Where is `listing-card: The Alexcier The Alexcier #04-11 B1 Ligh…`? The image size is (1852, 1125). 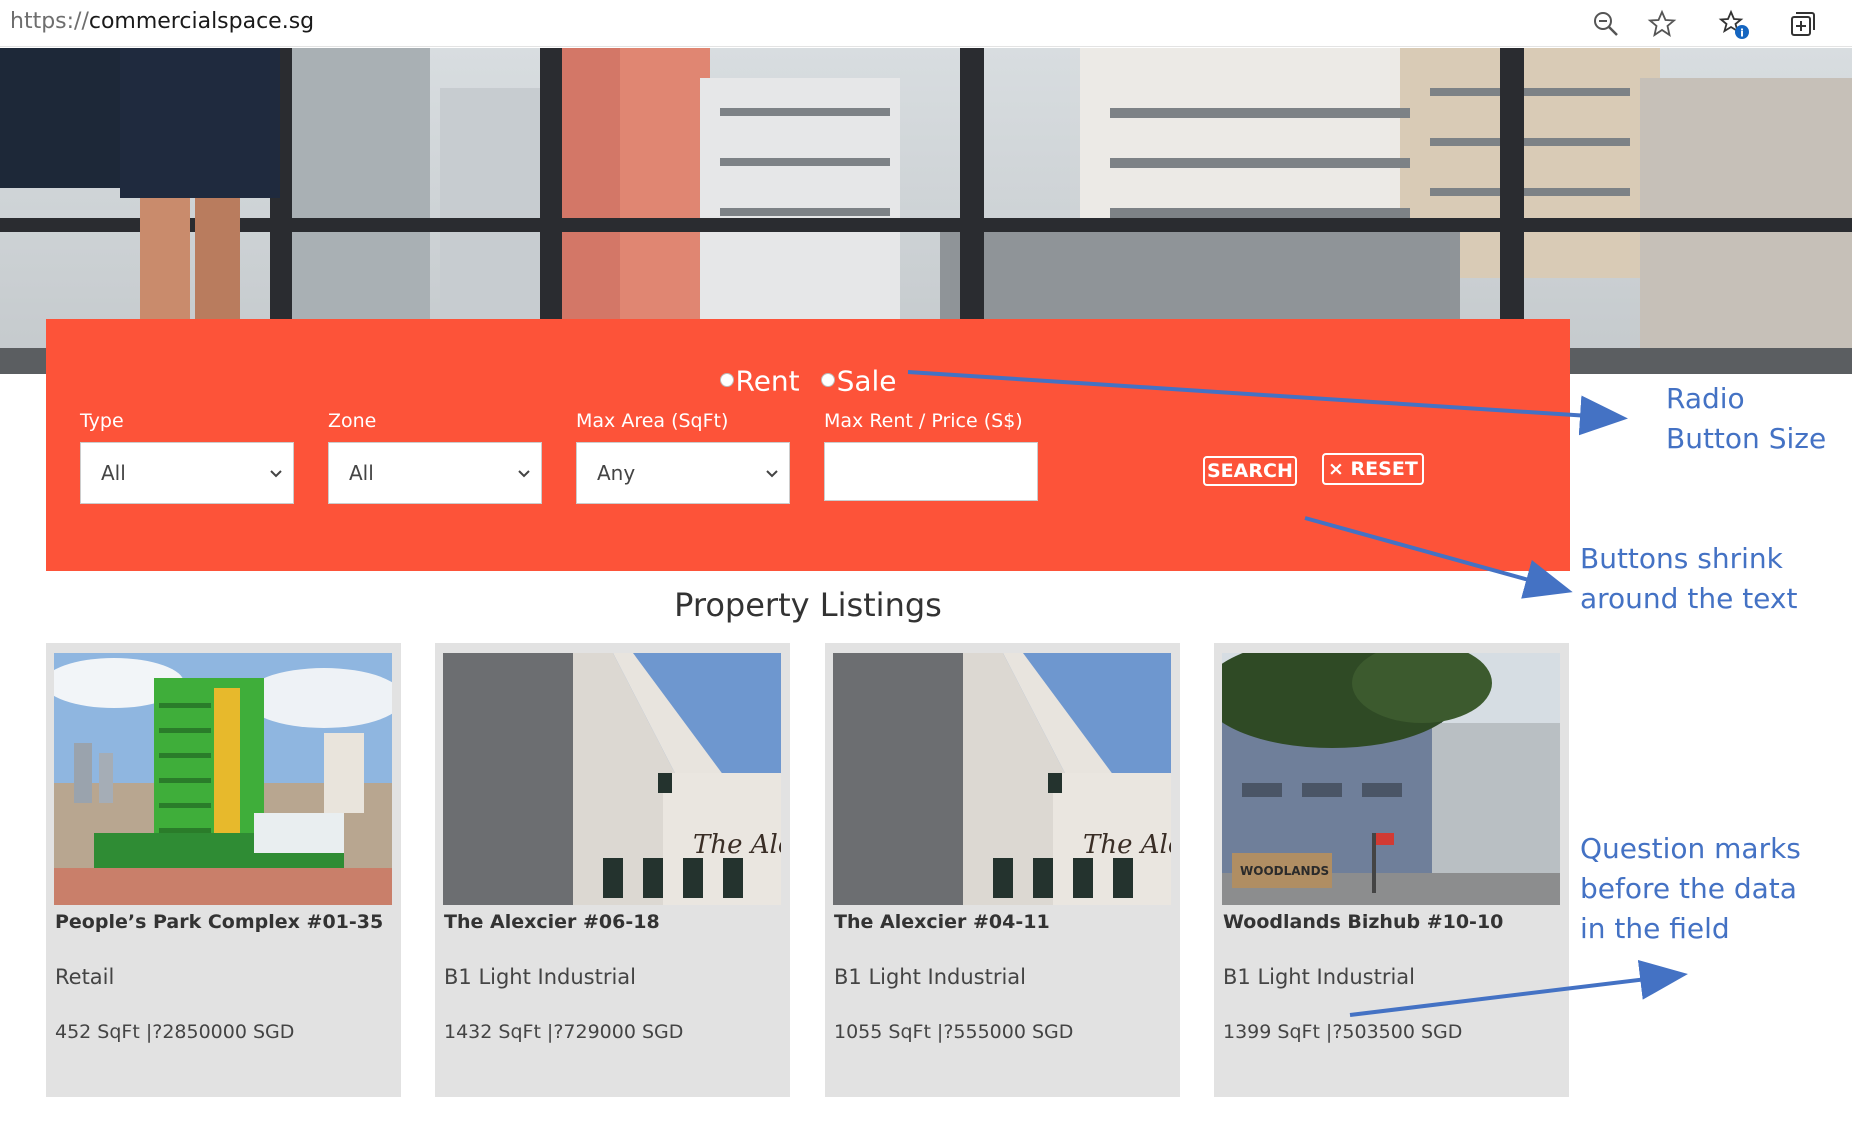
listing-card: The Alexcier The Alexcier #04-11 B1 Ligh… is located at coordinates (1002, 870).